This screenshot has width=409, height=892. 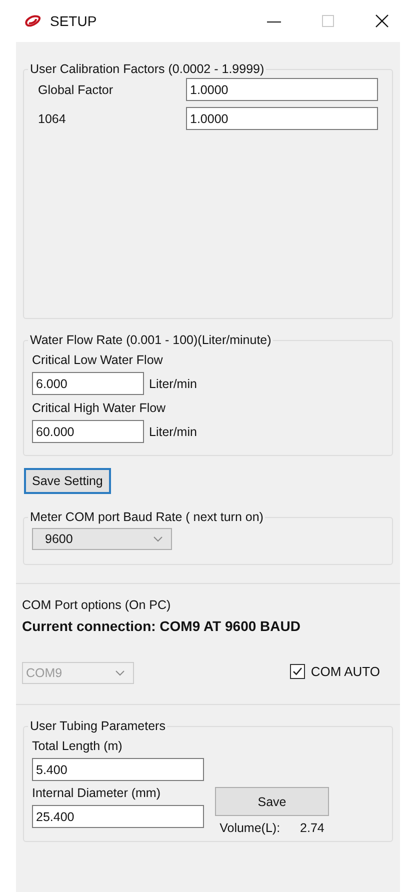 I want to click on field-label: Critical High Water Flow, so click(x=99, y=408).